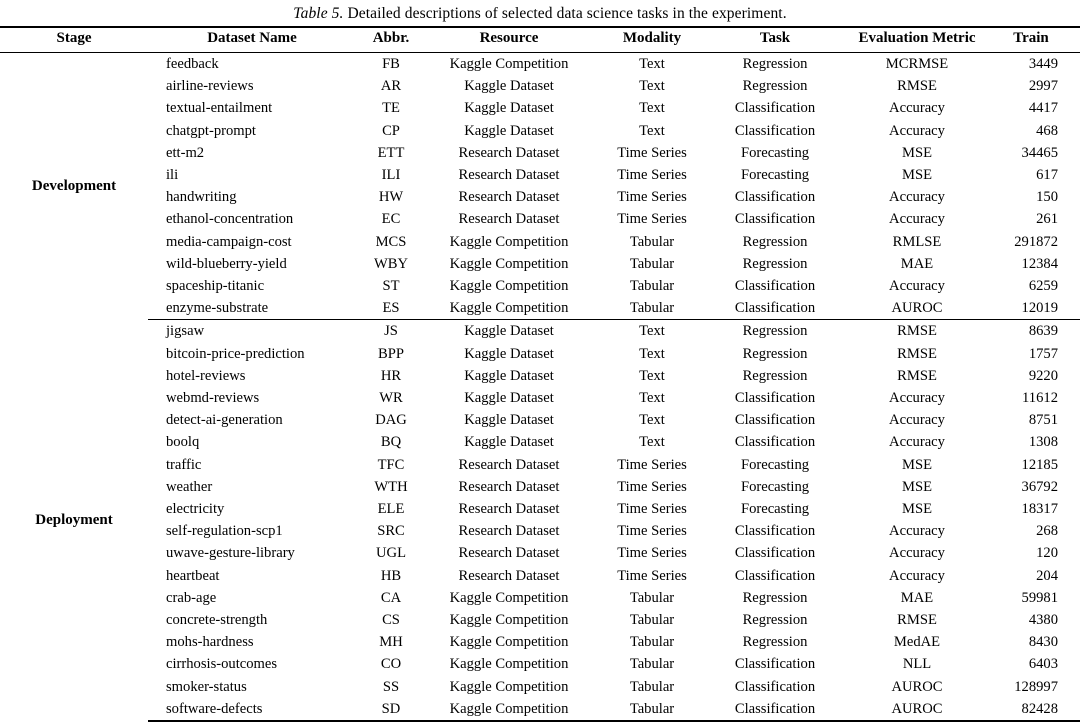 The height and width of the screenshot is (722, 1080). Describe the element at coordinates (1047, 219) in the screenshot. I see `train-cell: 261` at that location.